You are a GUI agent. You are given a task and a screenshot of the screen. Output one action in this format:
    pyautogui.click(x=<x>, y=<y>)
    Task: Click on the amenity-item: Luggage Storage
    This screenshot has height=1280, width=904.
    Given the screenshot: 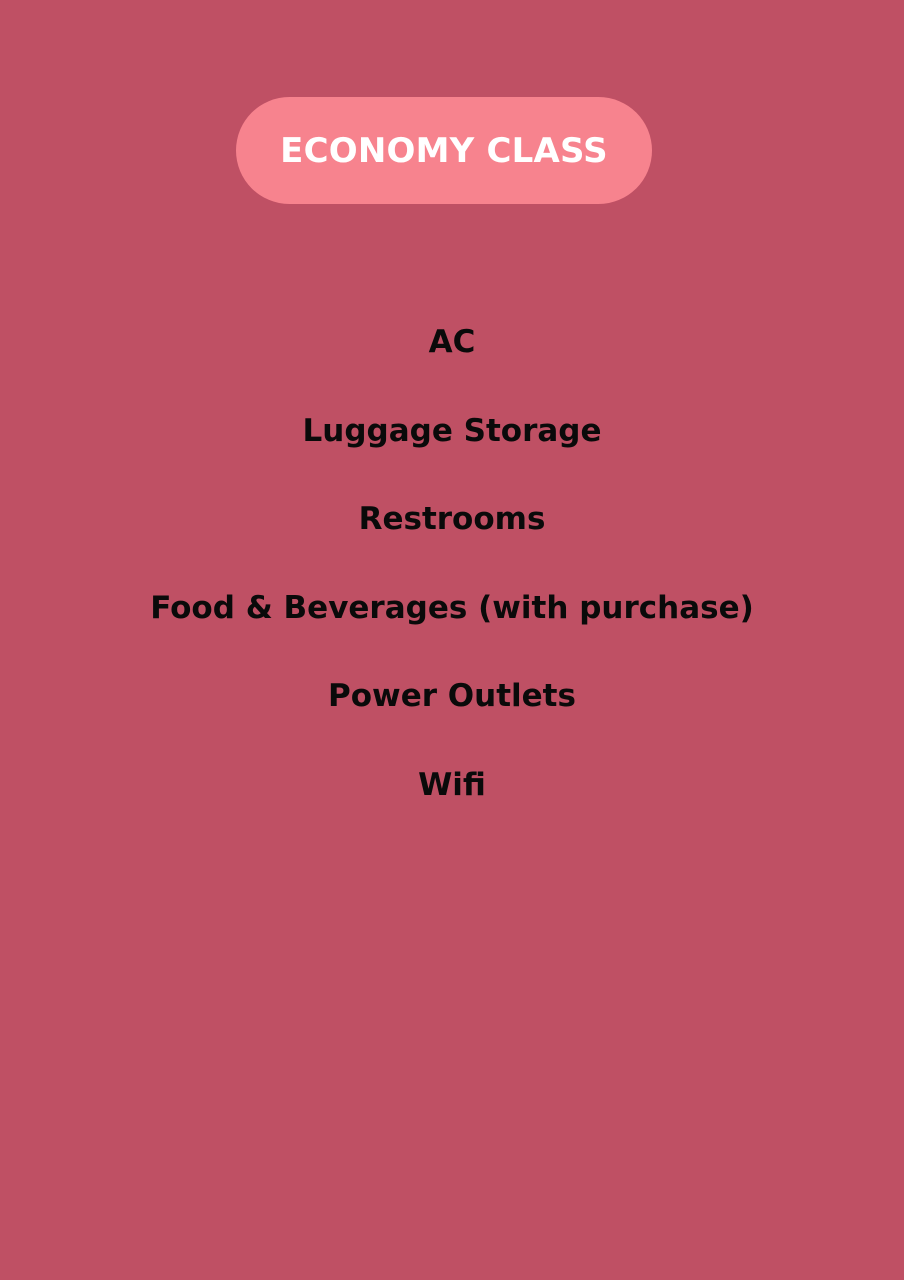 What is the action you would take?
    pyautogui.click(x=452, y=430)
    